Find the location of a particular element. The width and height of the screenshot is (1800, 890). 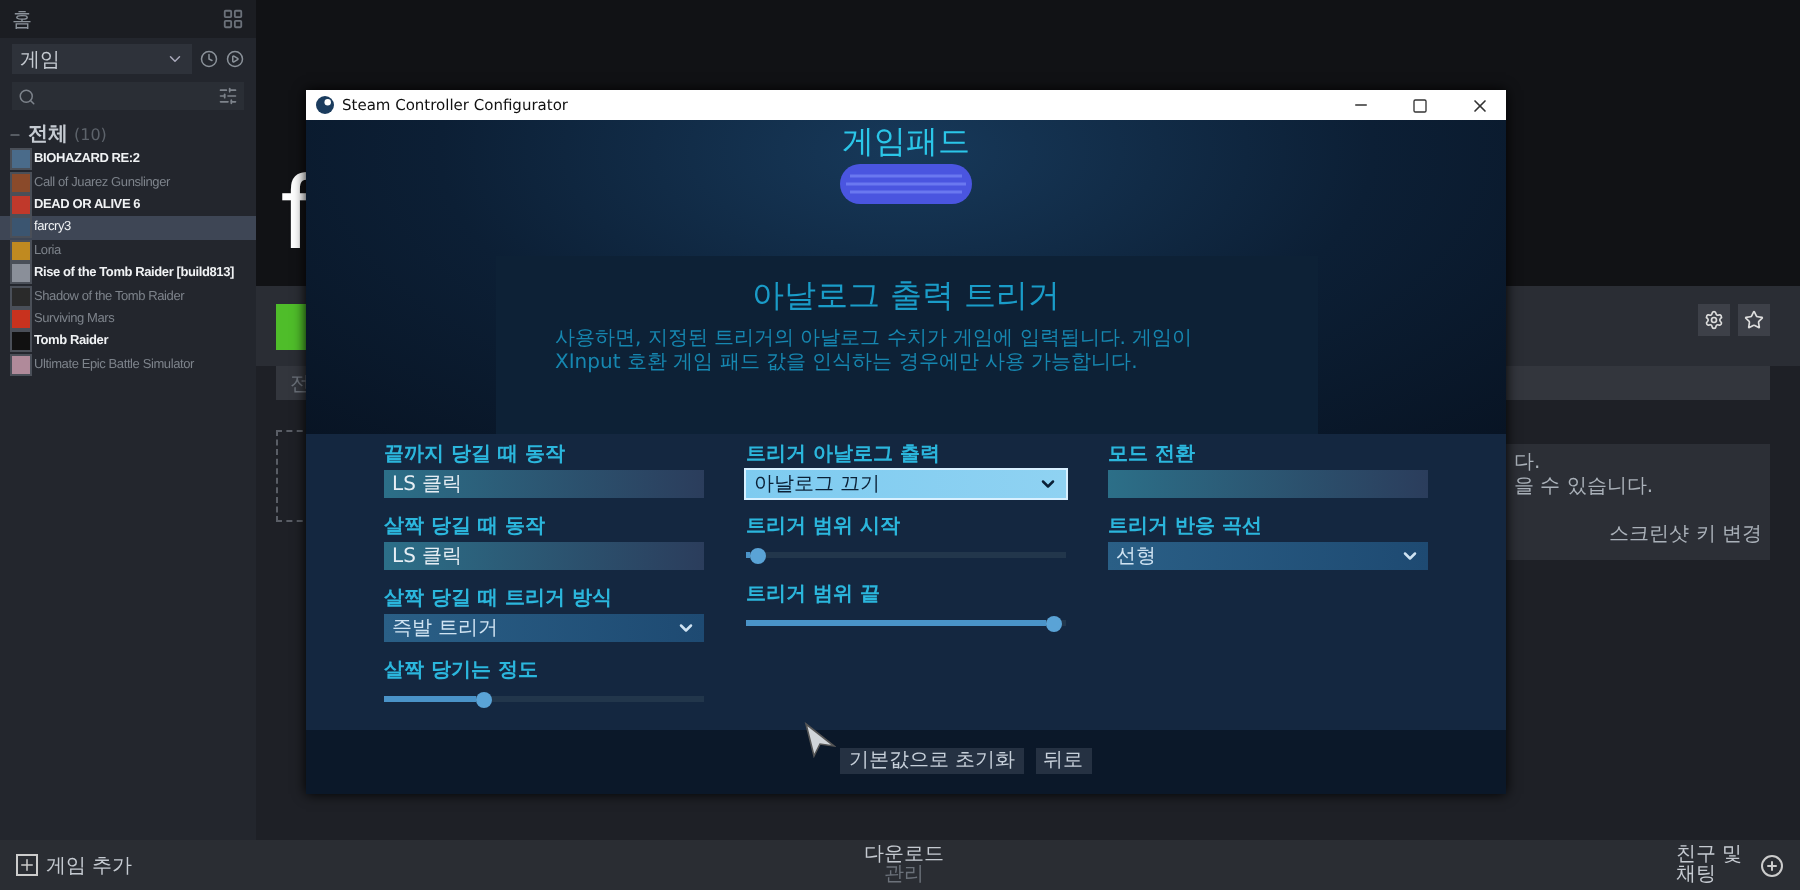

search-icon is located at coordinates (27, 96).